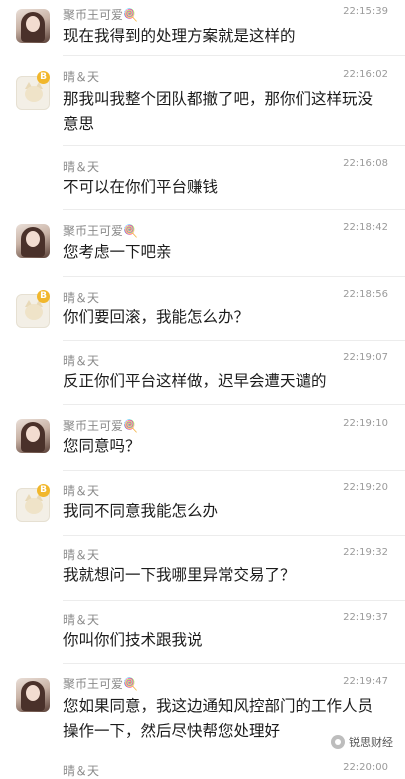  What do you see at coordinates (365, 552) in the screenshot?
I see `message-time: 22:19:32` at bounding box center [365, 552].